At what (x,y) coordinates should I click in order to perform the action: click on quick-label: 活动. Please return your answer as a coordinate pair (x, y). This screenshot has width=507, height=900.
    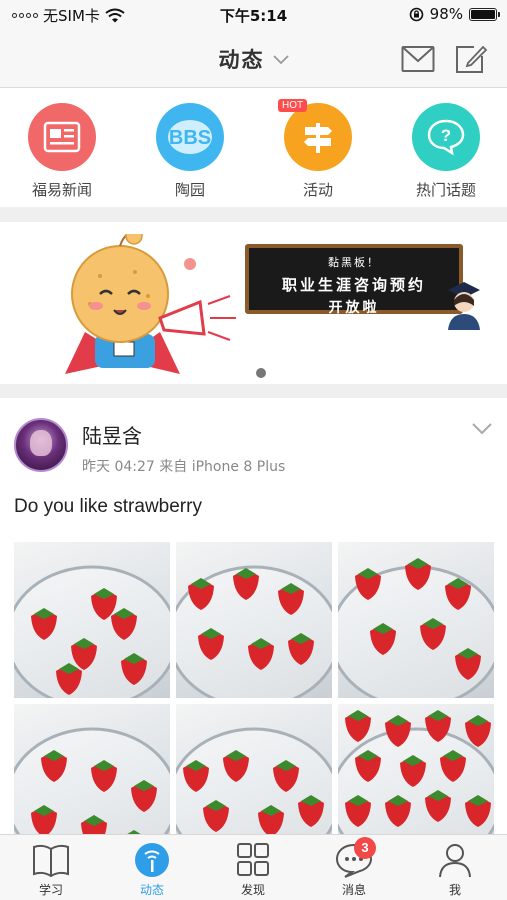
    Looking at the image, I should click on (317, 190).